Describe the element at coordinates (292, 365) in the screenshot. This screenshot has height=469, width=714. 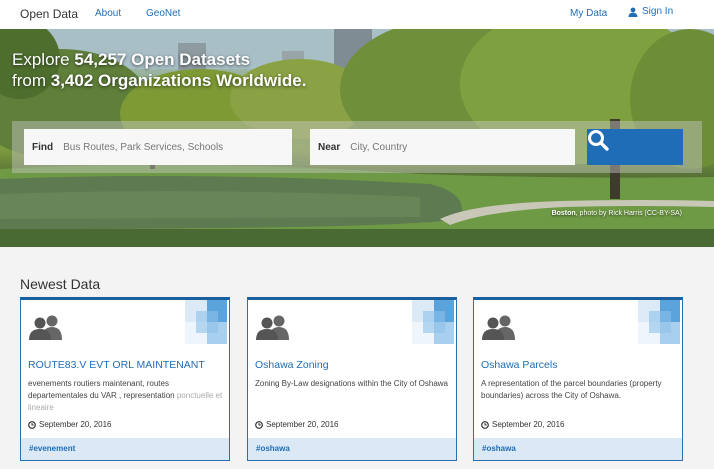
I see `dataset-title-link: Oshawa Zoning` at that location.